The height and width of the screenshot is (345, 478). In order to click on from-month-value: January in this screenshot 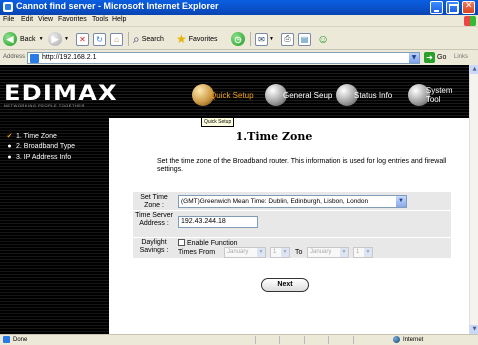, I will do `click(238, 252)`.